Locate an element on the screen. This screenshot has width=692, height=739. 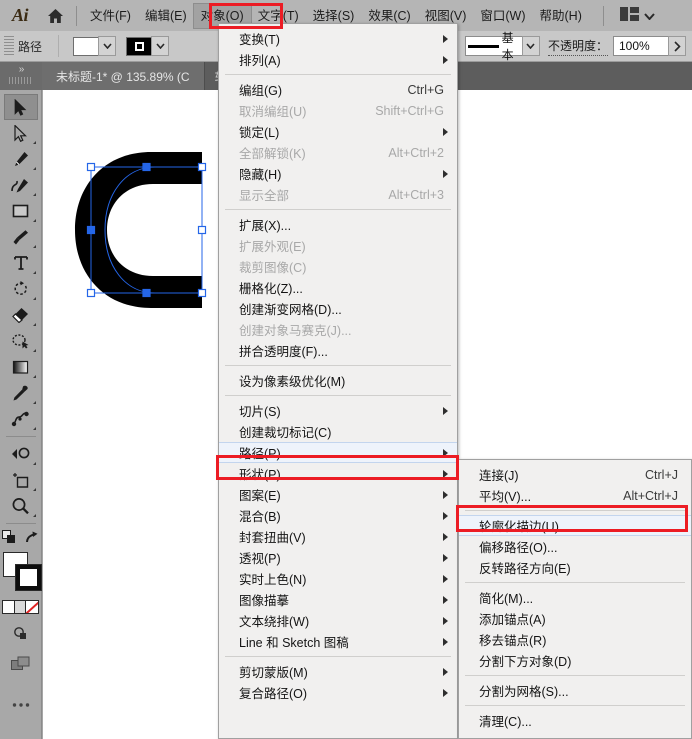
object-menu-item-33: 剪切蒙版(M) is located at coordinates (338, 671).